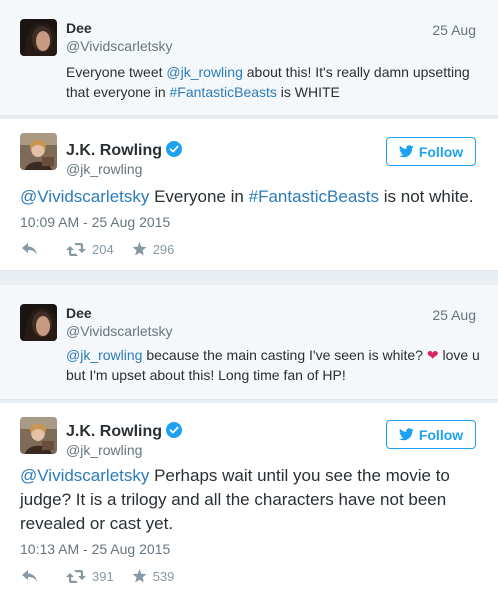  Describe the element at coordinates (95, 222) in the screenshot. I see `tweet-timestamp: 10:09 AM - 25 Aug 2015` at that location.